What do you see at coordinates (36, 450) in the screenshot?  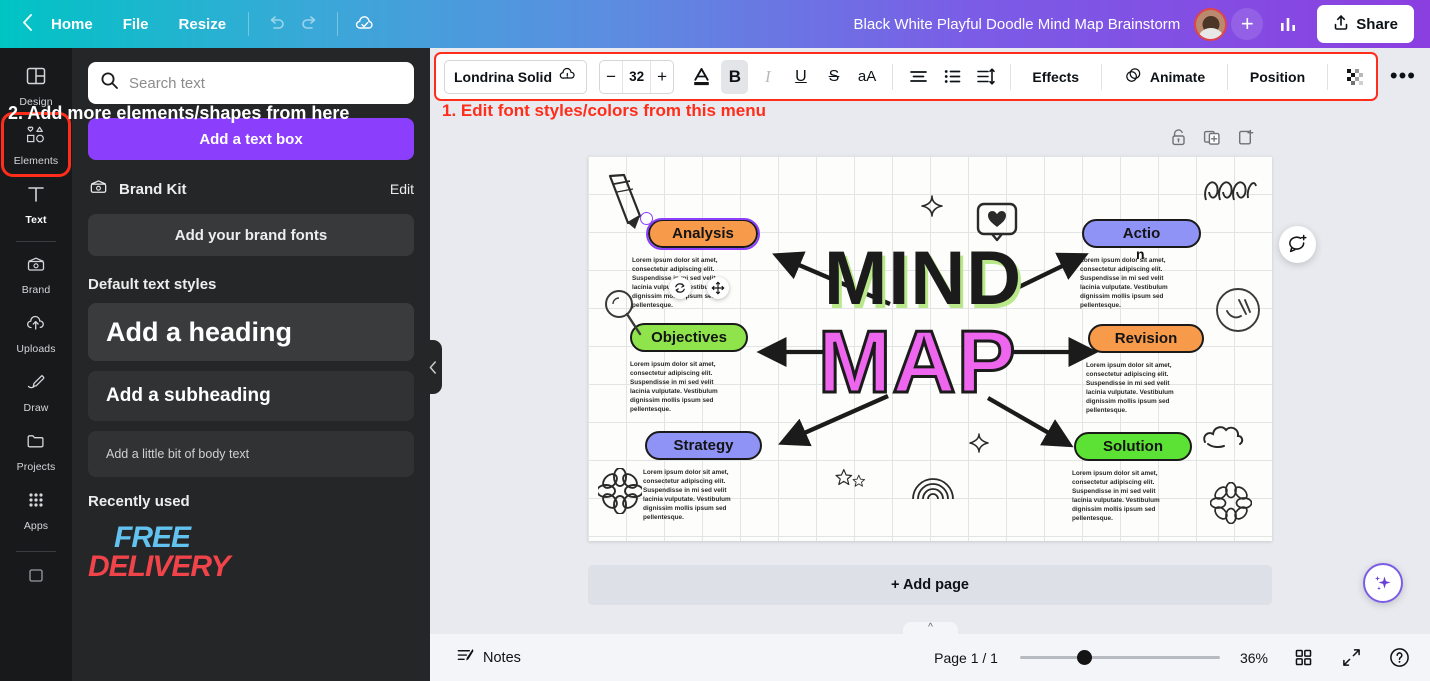 I see `sidebar-item-projects: Projects` at bounding box center [36, 450].